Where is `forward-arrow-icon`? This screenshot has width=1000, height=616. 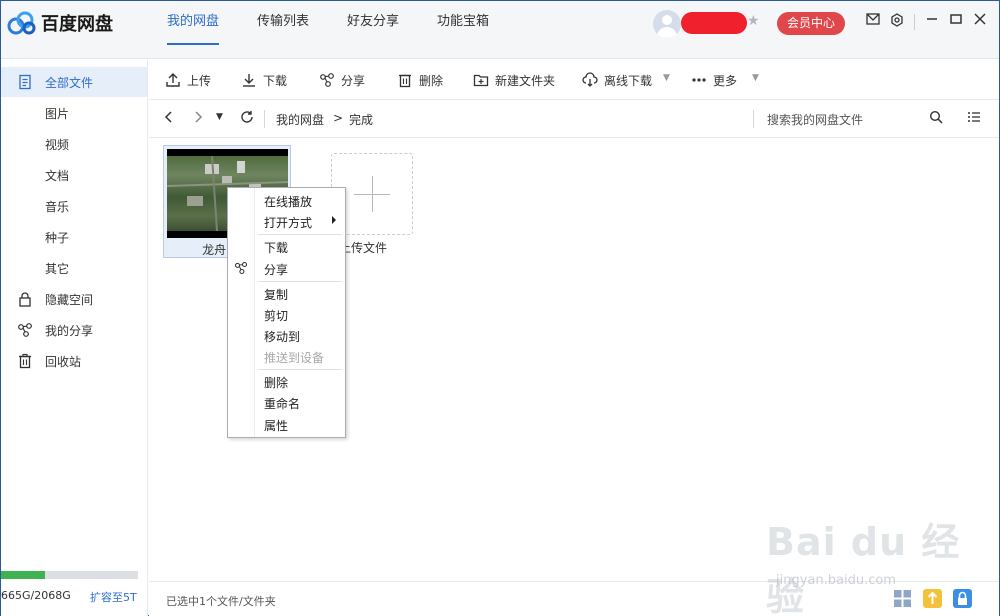 forward-arrow-icon is located at coordinates (198, 119).